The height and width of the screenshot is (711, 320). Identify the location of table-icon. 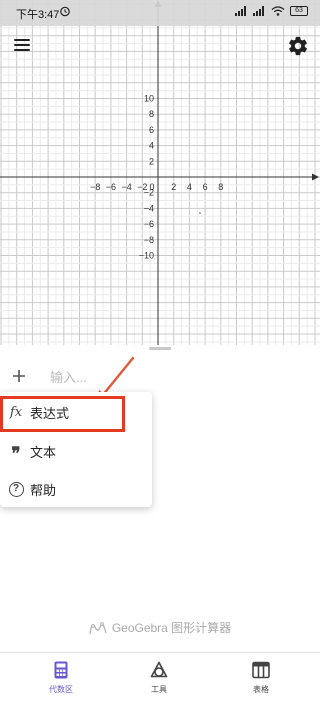
(261, 670).